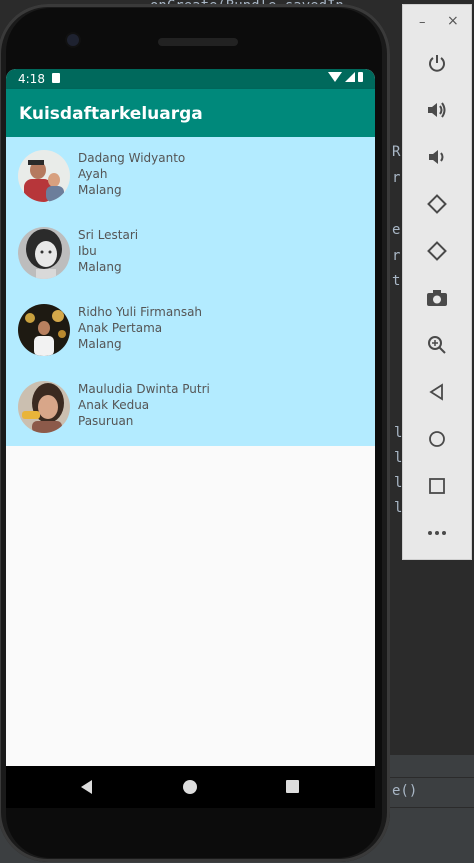 This screenshot has width=474, height=863. What do you see at coordinates (437, 251) in the screenshot?
I see `rotate-right-icon` at bounding box center [437, 251].